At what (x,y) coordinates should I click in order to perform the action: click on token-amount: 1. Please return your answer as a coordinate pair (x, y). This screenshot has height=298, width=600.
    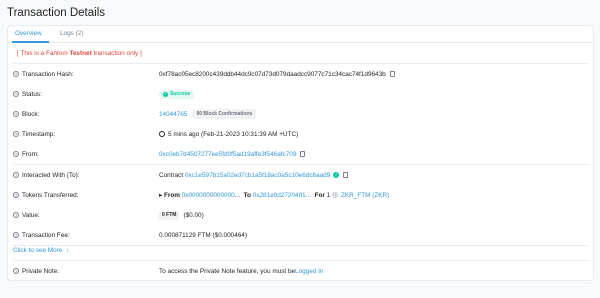
    Looking at the image, I should click on (328, 195).